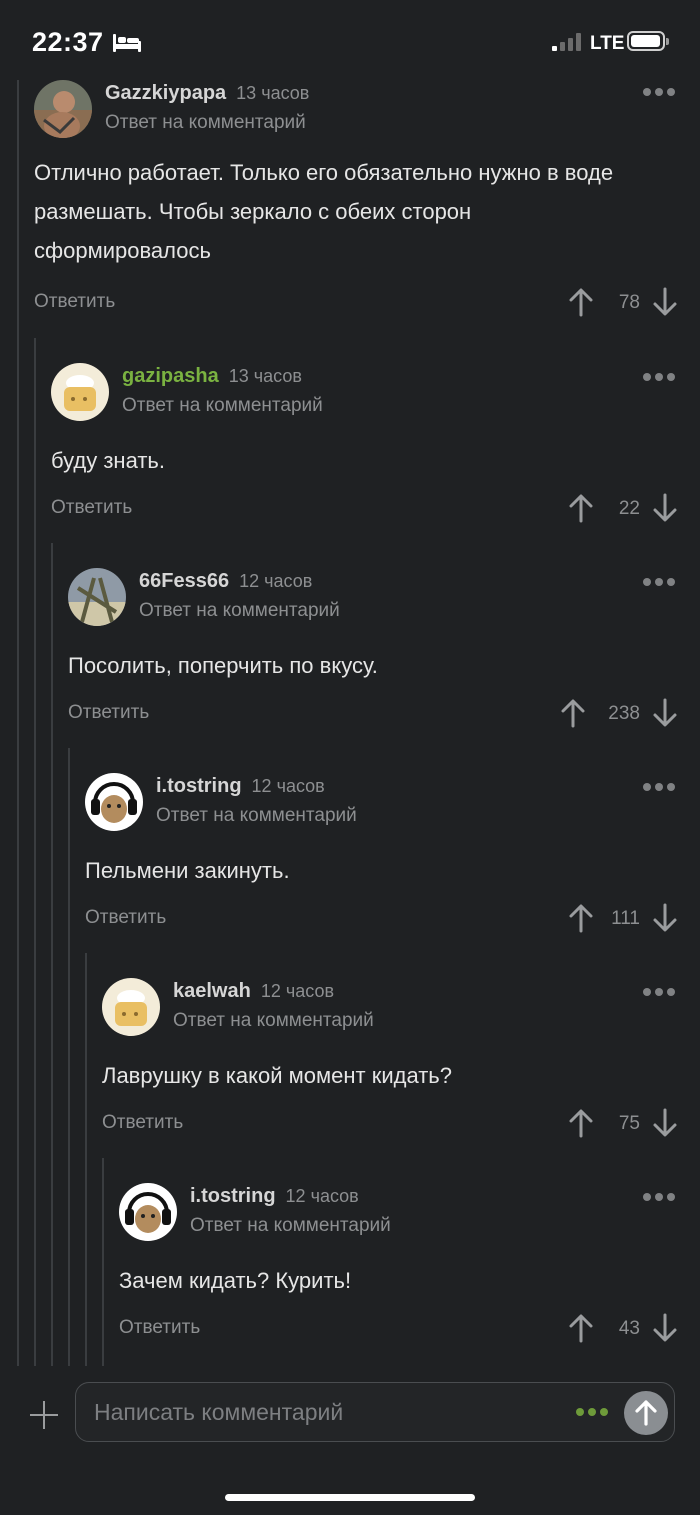  I want to click on vote-score: 111, so click(625, 918).